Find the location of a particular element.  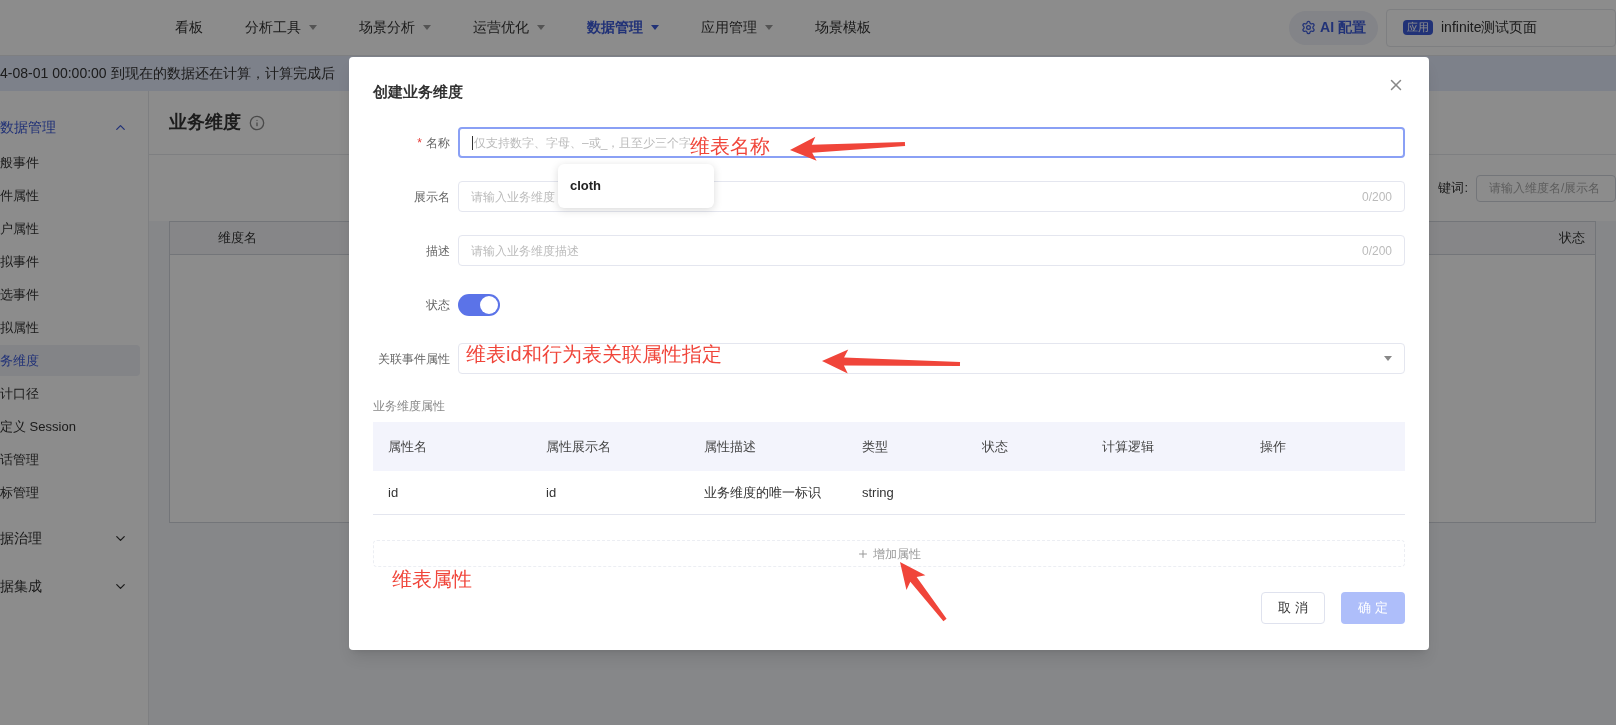

nav-tab: 应用管理 is located at coordinates (737, 27).